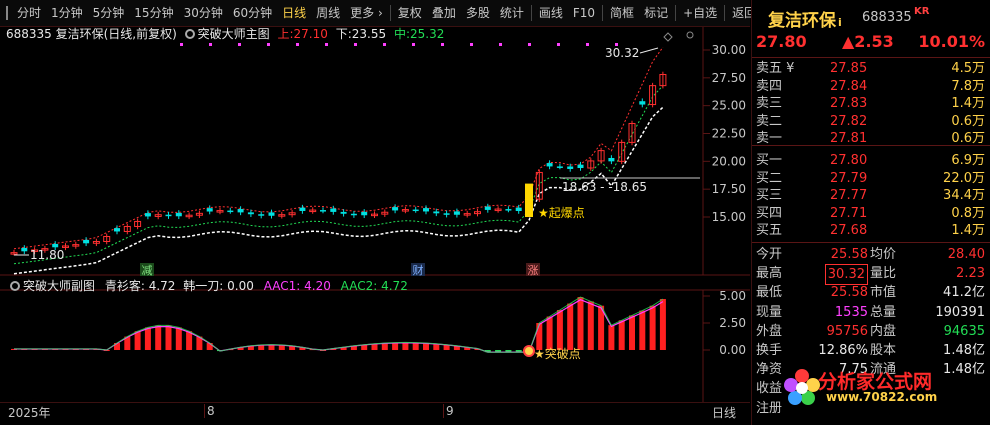 The image size is (990, 425). What do you see at coordinates (871, 178) in the screenshot?
I see `bids-level-row: 买二 27.79 22.0万` at bounding box center [871, 178].